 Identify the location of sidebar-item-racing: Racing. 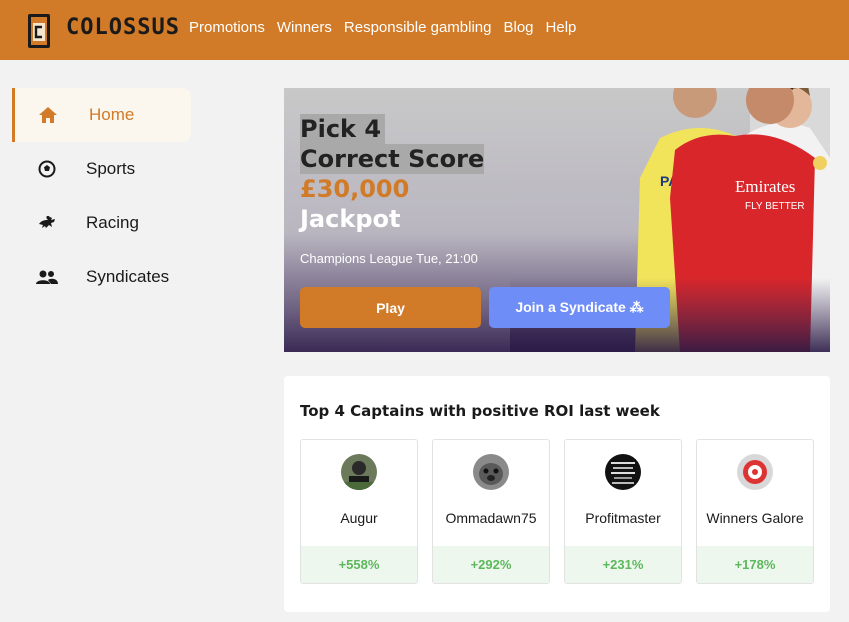
(101, 223).